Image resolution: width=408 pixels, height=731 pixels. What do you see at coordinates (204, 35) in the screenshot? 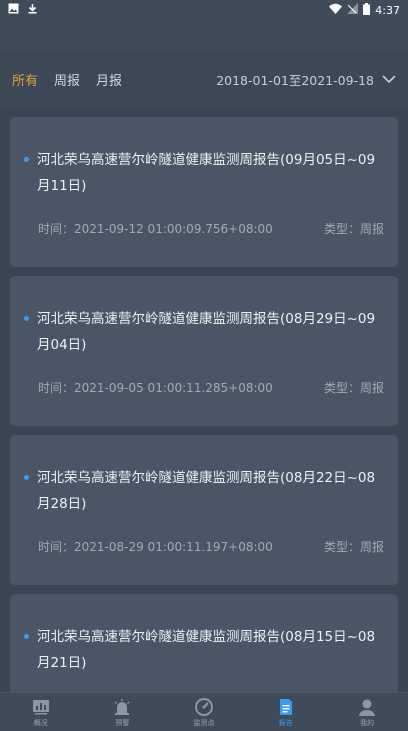
I see `header-area` at bounding box center [204, 35].